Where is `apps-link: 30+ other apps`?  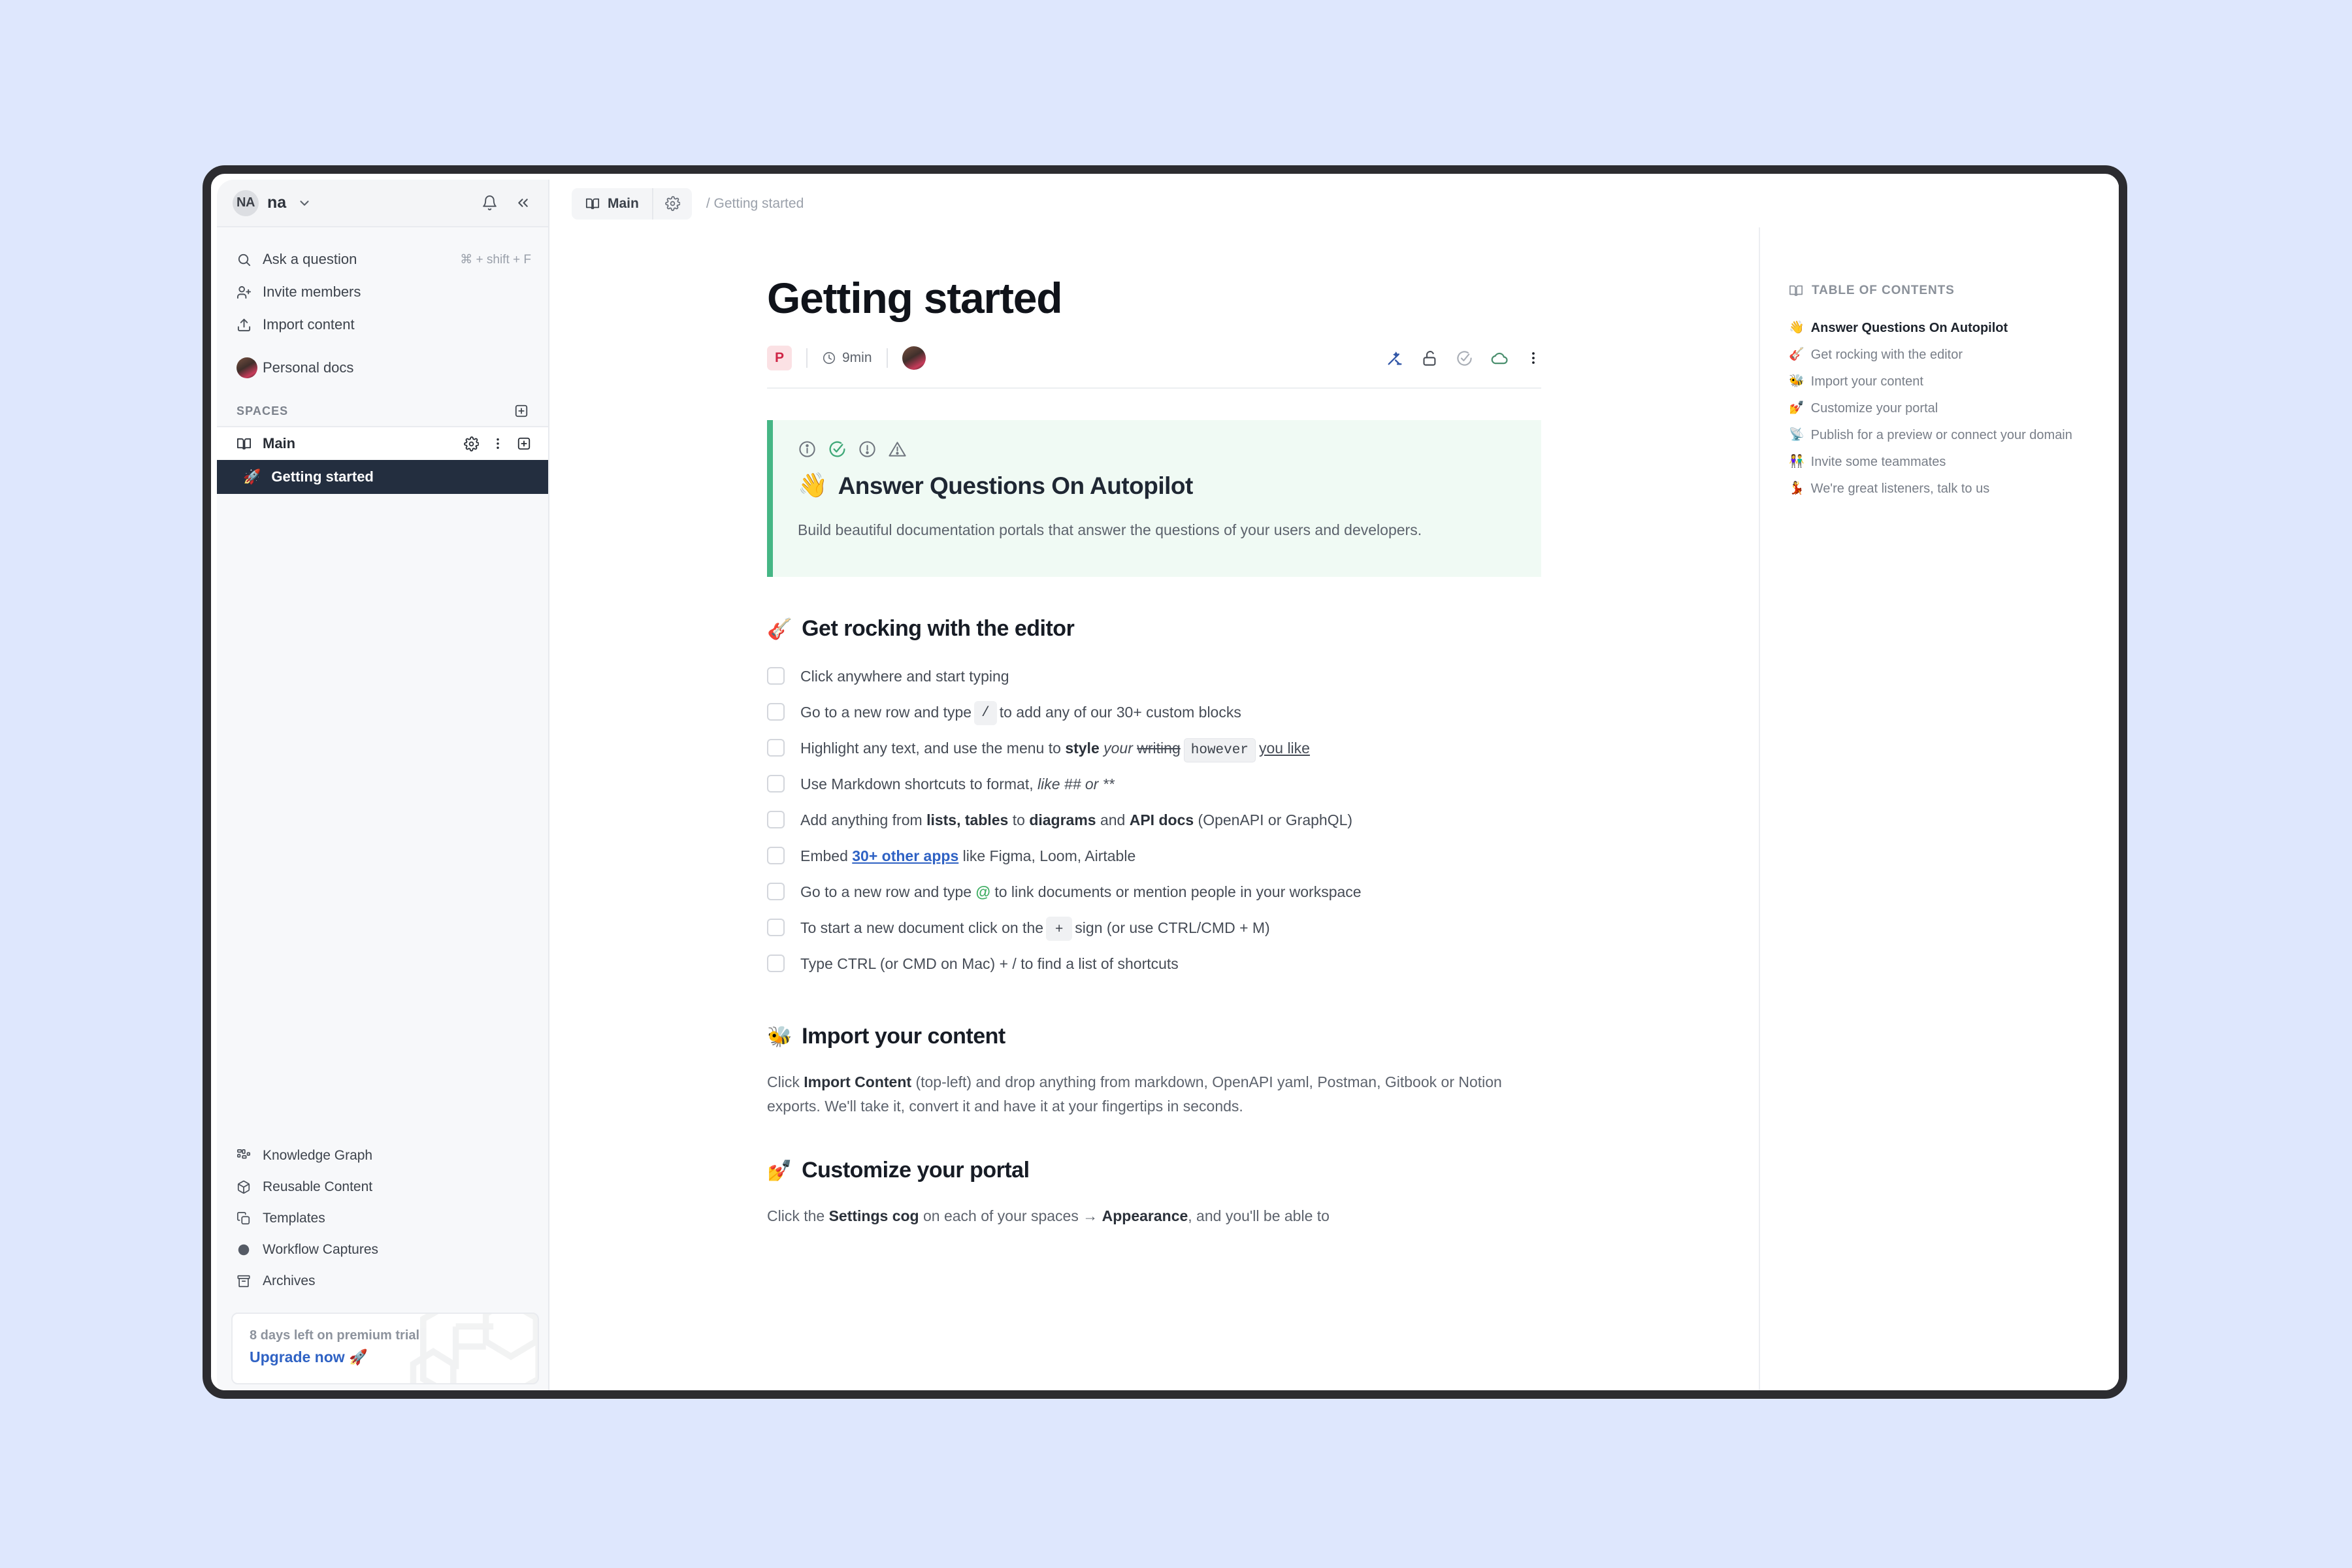 apps-link: 30+ other apps is located at coordinates (905, 855).